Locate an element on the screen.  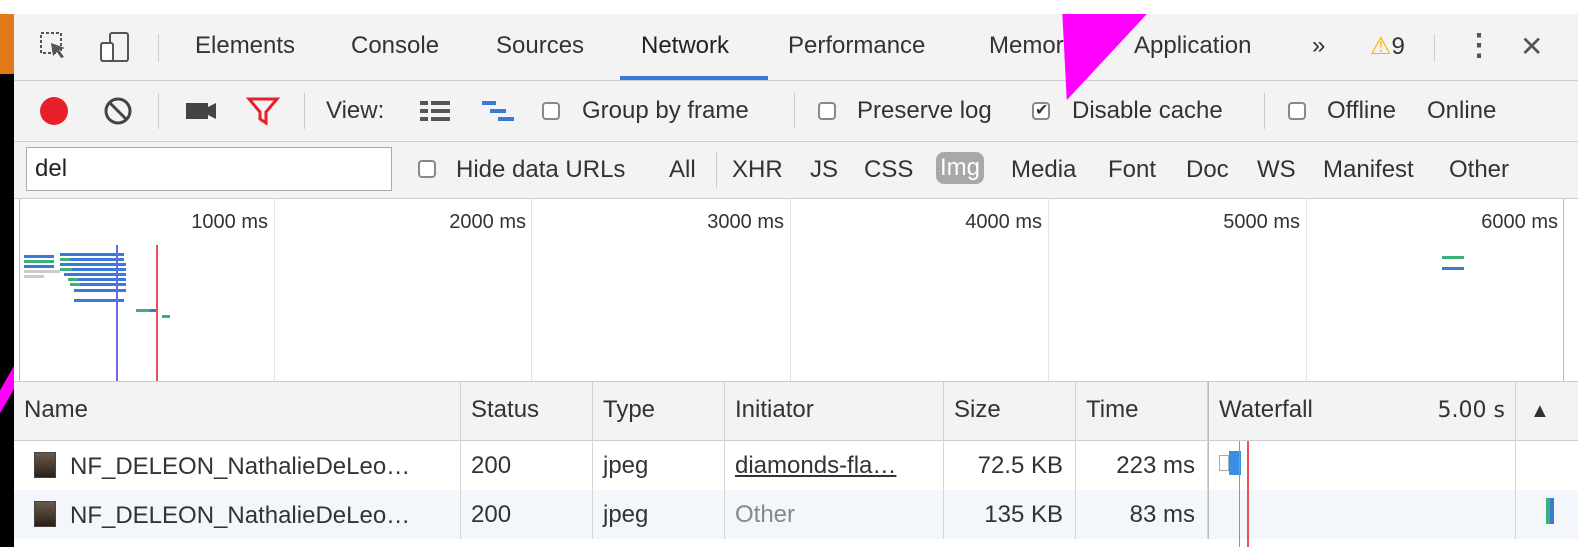
inspect-element-icon is located at coordinates (54, 49).